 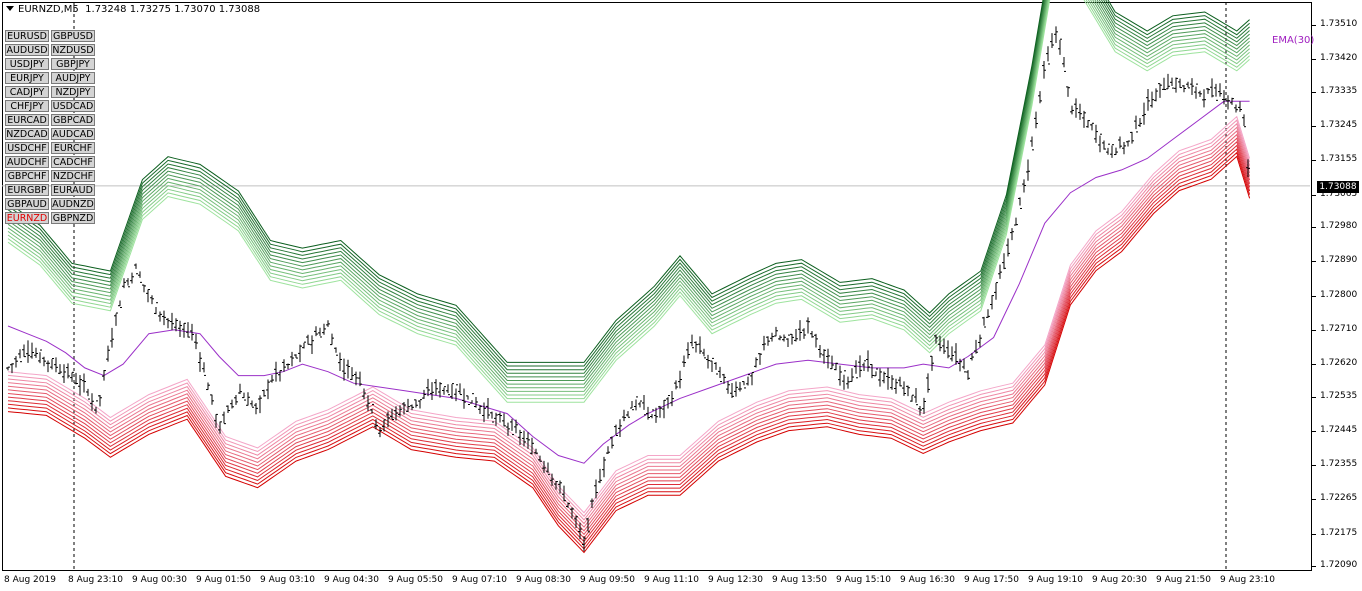 What do you see at coordinates (73, 204) in the screenshot?
I see `symbol-button-audnzd: AUDNZD` at bounding box center [73, 204].